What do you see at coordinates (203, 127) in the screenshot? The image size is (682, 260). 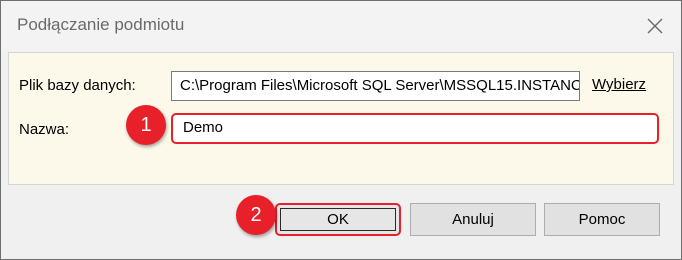 I see `name-input-value: Demo` at bounding box center [203, 127].